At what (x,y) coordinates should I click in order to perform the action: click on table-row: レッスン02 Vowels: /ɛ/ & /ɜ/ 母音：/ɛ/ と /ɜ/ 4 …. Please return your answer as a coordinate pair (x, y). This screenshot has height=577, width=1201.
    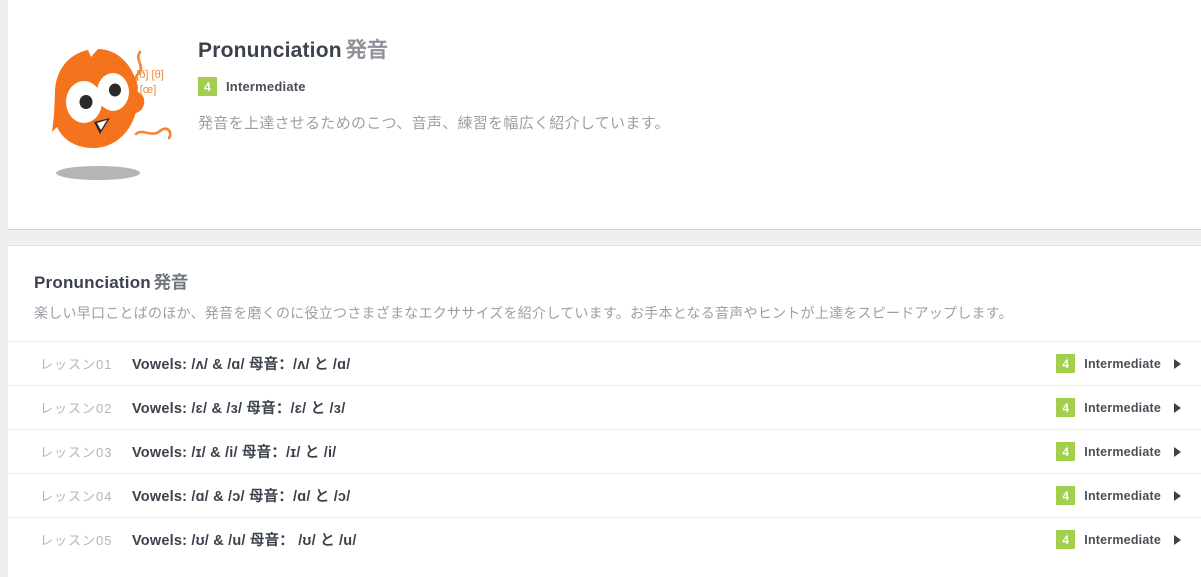
    Looking at the image, I should click on (604, 407).